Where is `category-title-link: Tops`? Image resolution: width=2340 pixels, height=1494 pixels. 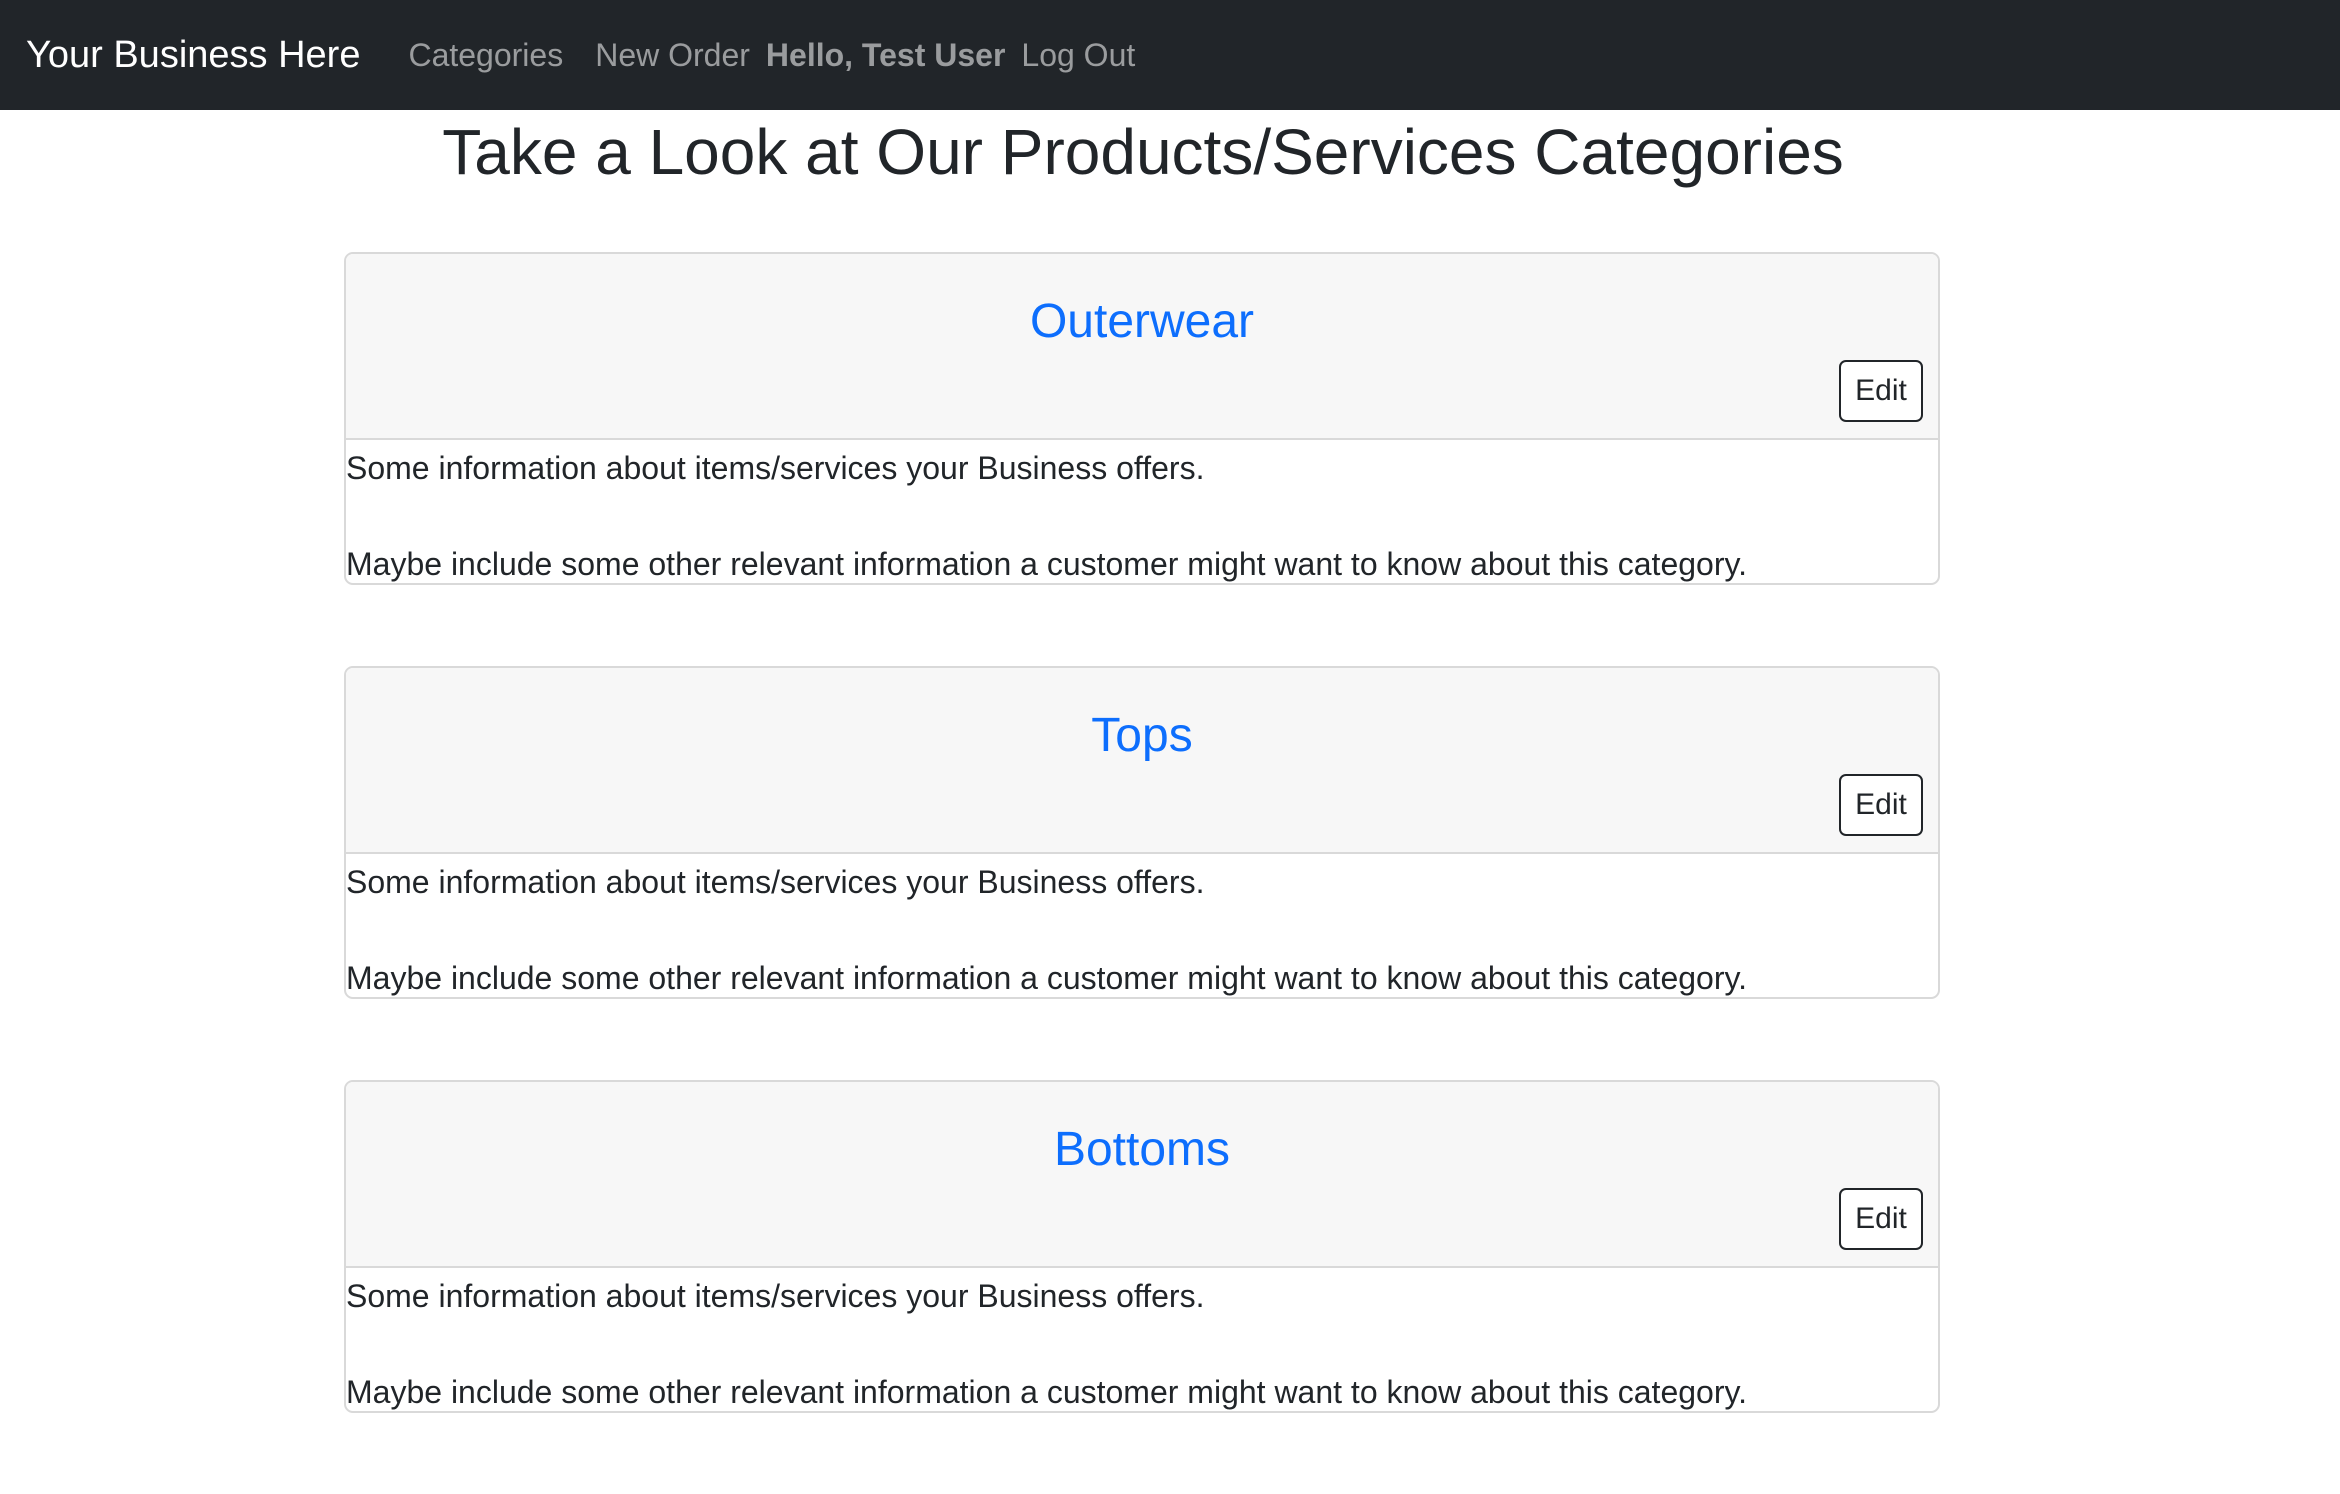 category-title-link: Tops is located at coordinates (1142, 736).